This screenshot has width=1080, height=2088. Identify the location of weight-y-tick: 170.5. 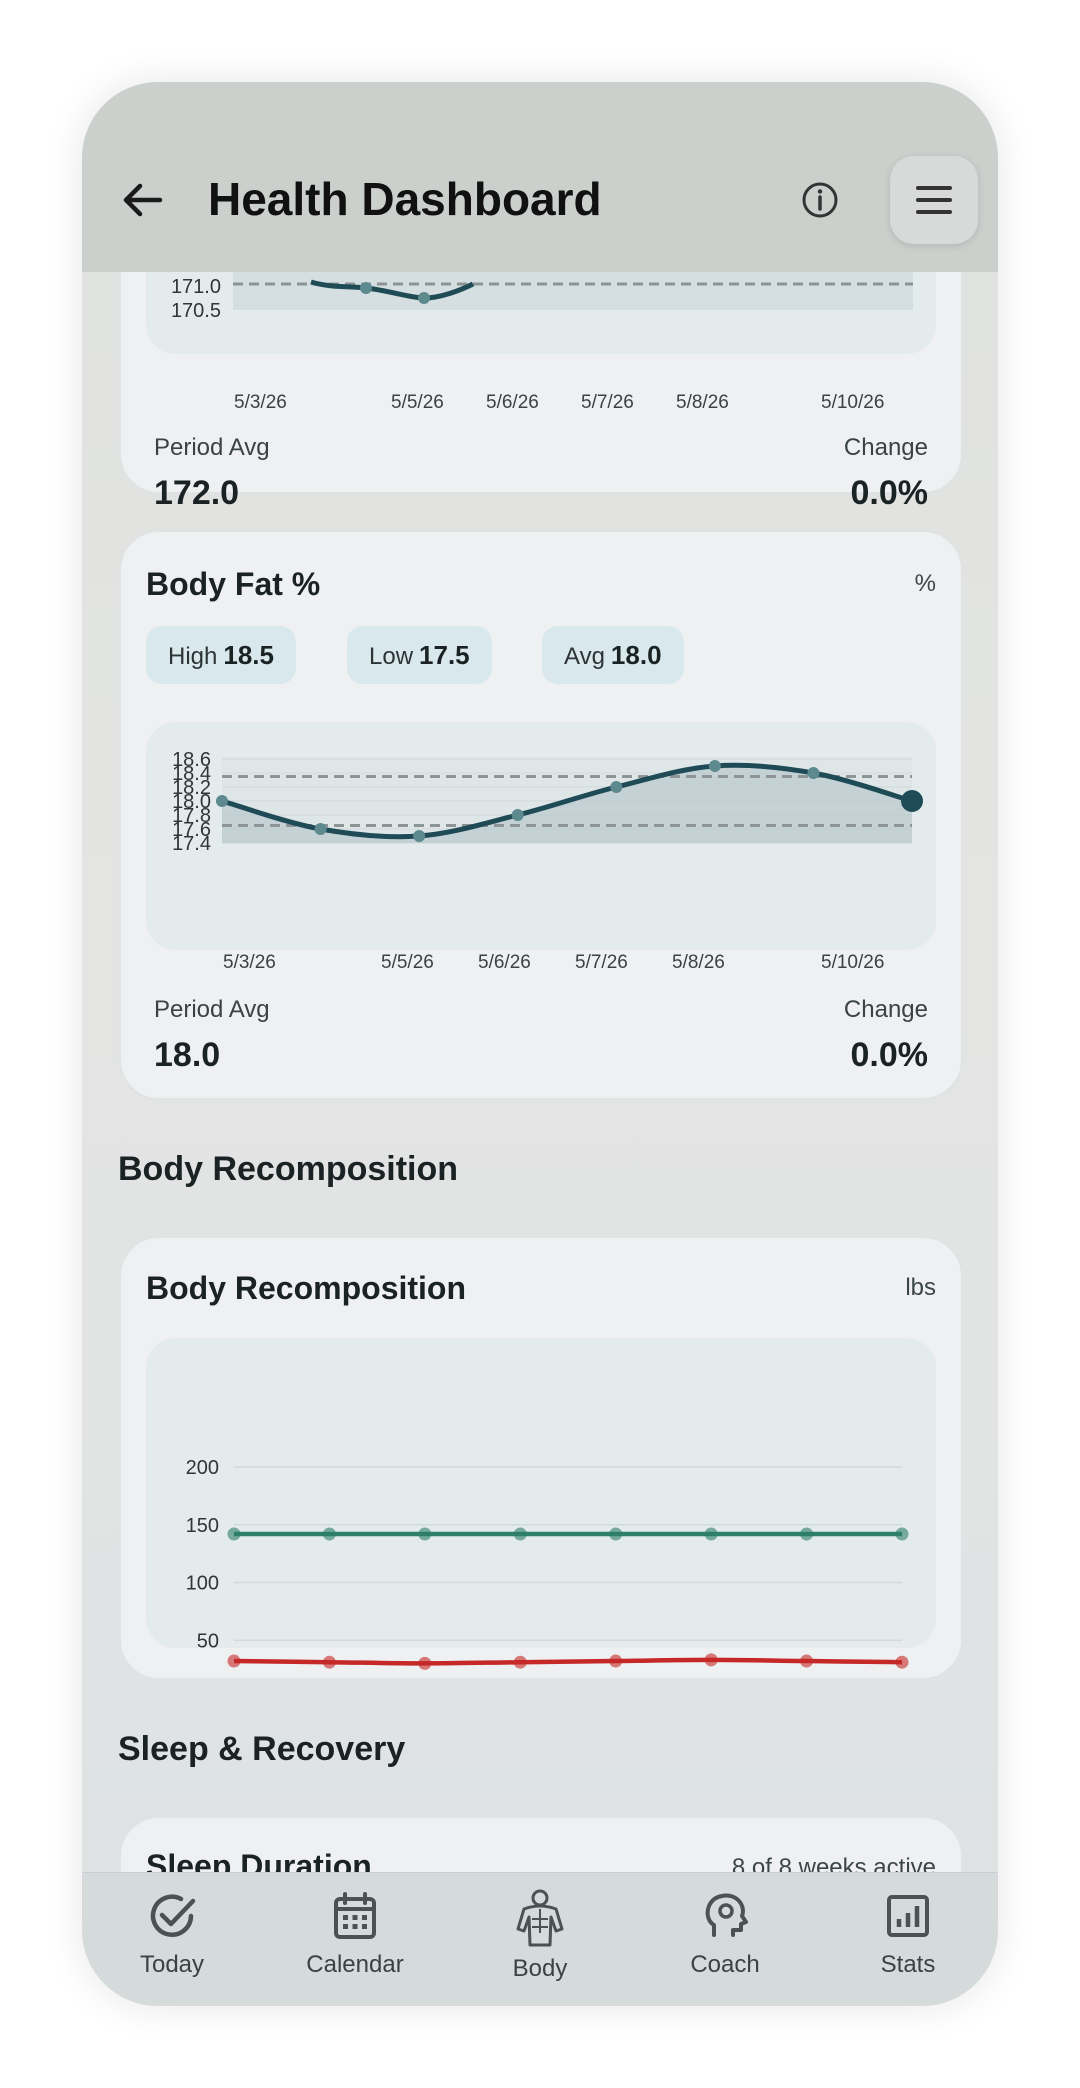
(196, 311).